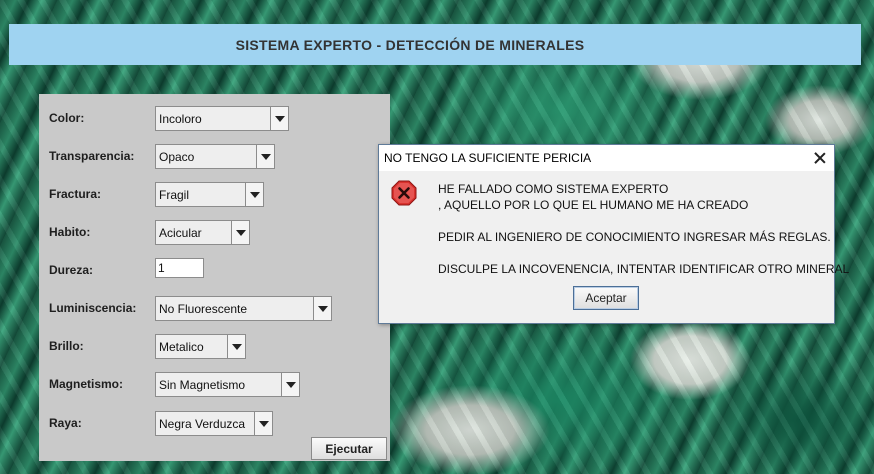  I want to click on raya-select: Negra Verduzca, so click(214, 423).